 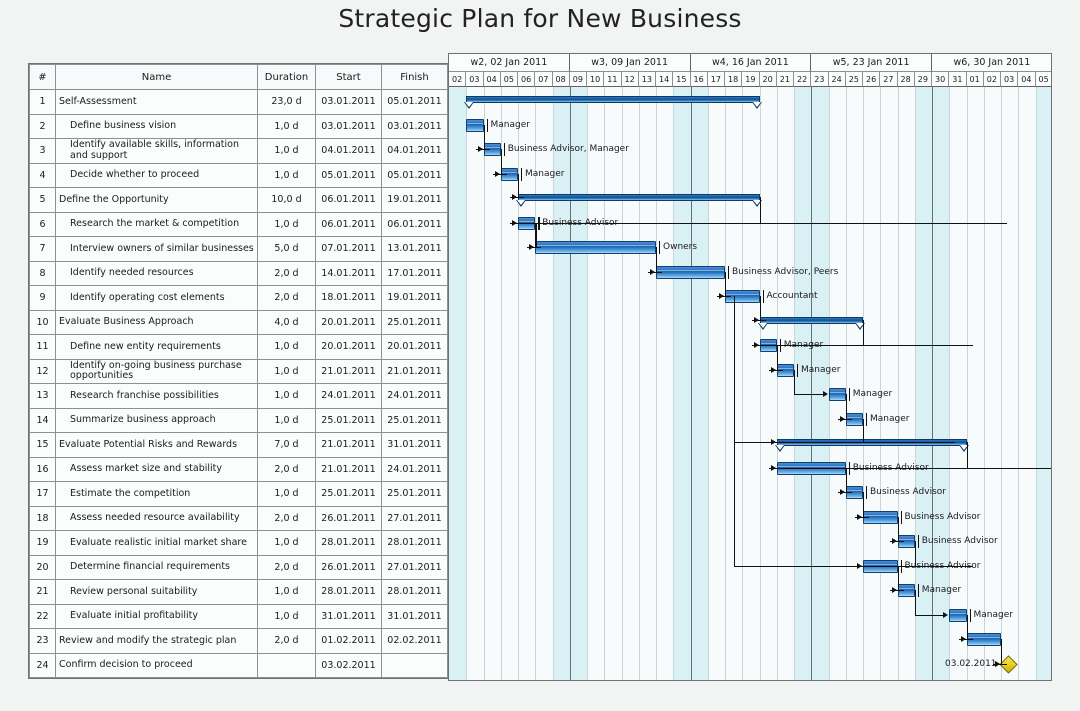 What do you see at coordinates (156, 543) in the screenshot?
I see `task-name-cell: Evaluate realistic initial market share` at bounding box center [156, 543].